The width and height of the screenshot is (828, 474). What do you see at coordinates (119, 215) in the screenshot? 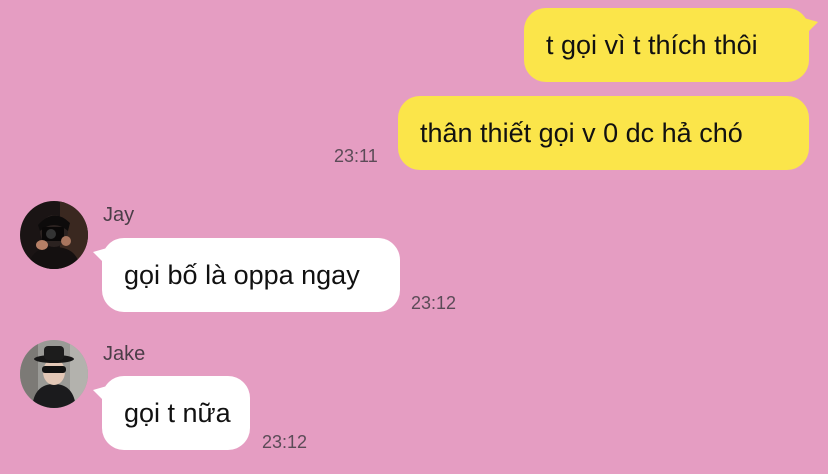
I see `sender-name: Jay` at bounding box center [119, 215].